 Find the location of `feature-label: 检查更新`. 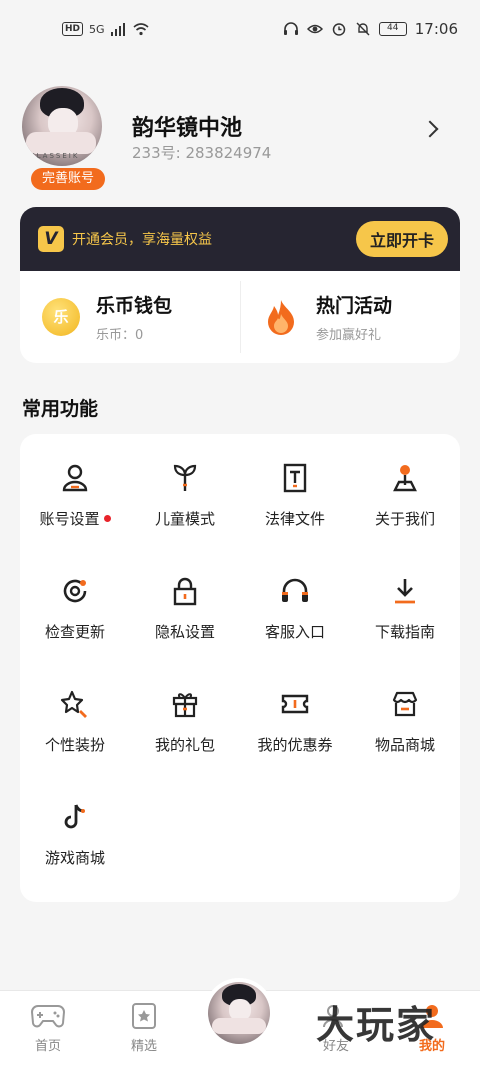

feature-label: 检查更新 is located at coordinates (74, 632).